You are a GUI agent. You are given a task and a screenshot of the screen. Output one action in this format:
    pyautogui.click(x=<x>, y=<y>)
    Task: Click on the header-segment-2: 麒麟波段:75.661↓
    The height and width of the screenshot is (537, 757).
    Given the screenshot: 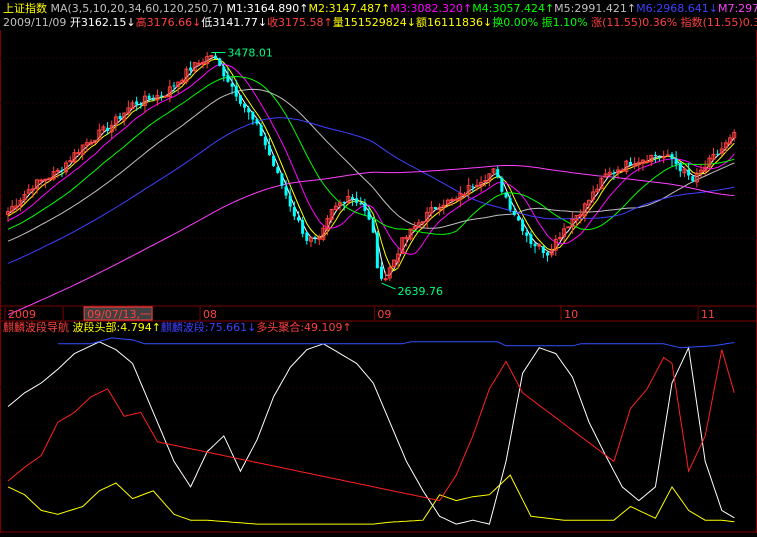 What is the action you would take?
    pyautogui.click(x=208, y=327)
    